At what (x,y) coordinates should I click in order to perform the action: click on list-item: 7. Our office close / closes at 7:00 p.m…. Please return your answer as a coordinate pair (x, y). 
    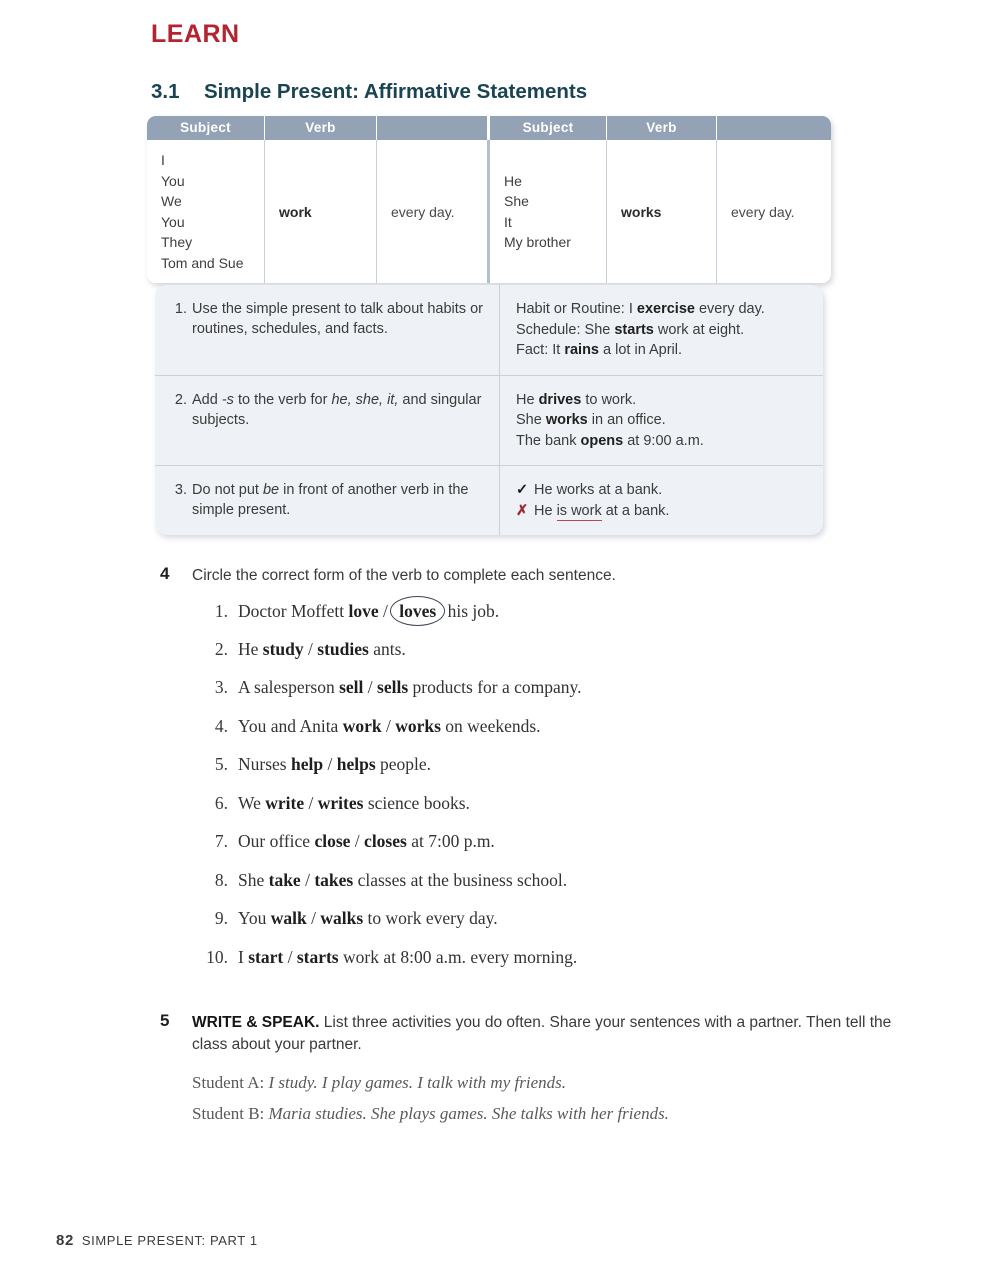
    Looking at the image, I should click on (562, 850).